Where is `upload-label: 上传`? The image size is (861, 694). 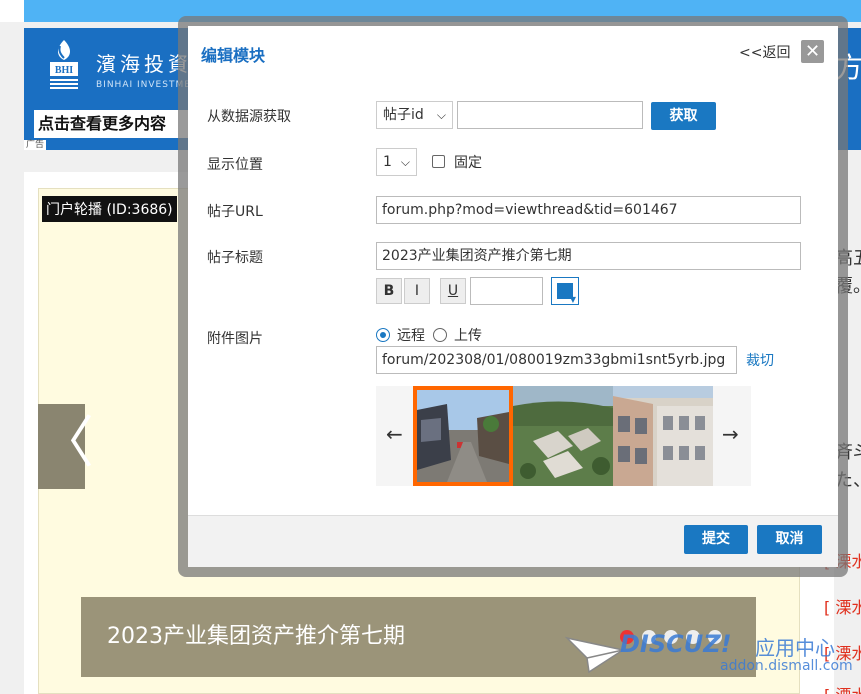 upload-label: 上传 is located at coordinates (468, 336).